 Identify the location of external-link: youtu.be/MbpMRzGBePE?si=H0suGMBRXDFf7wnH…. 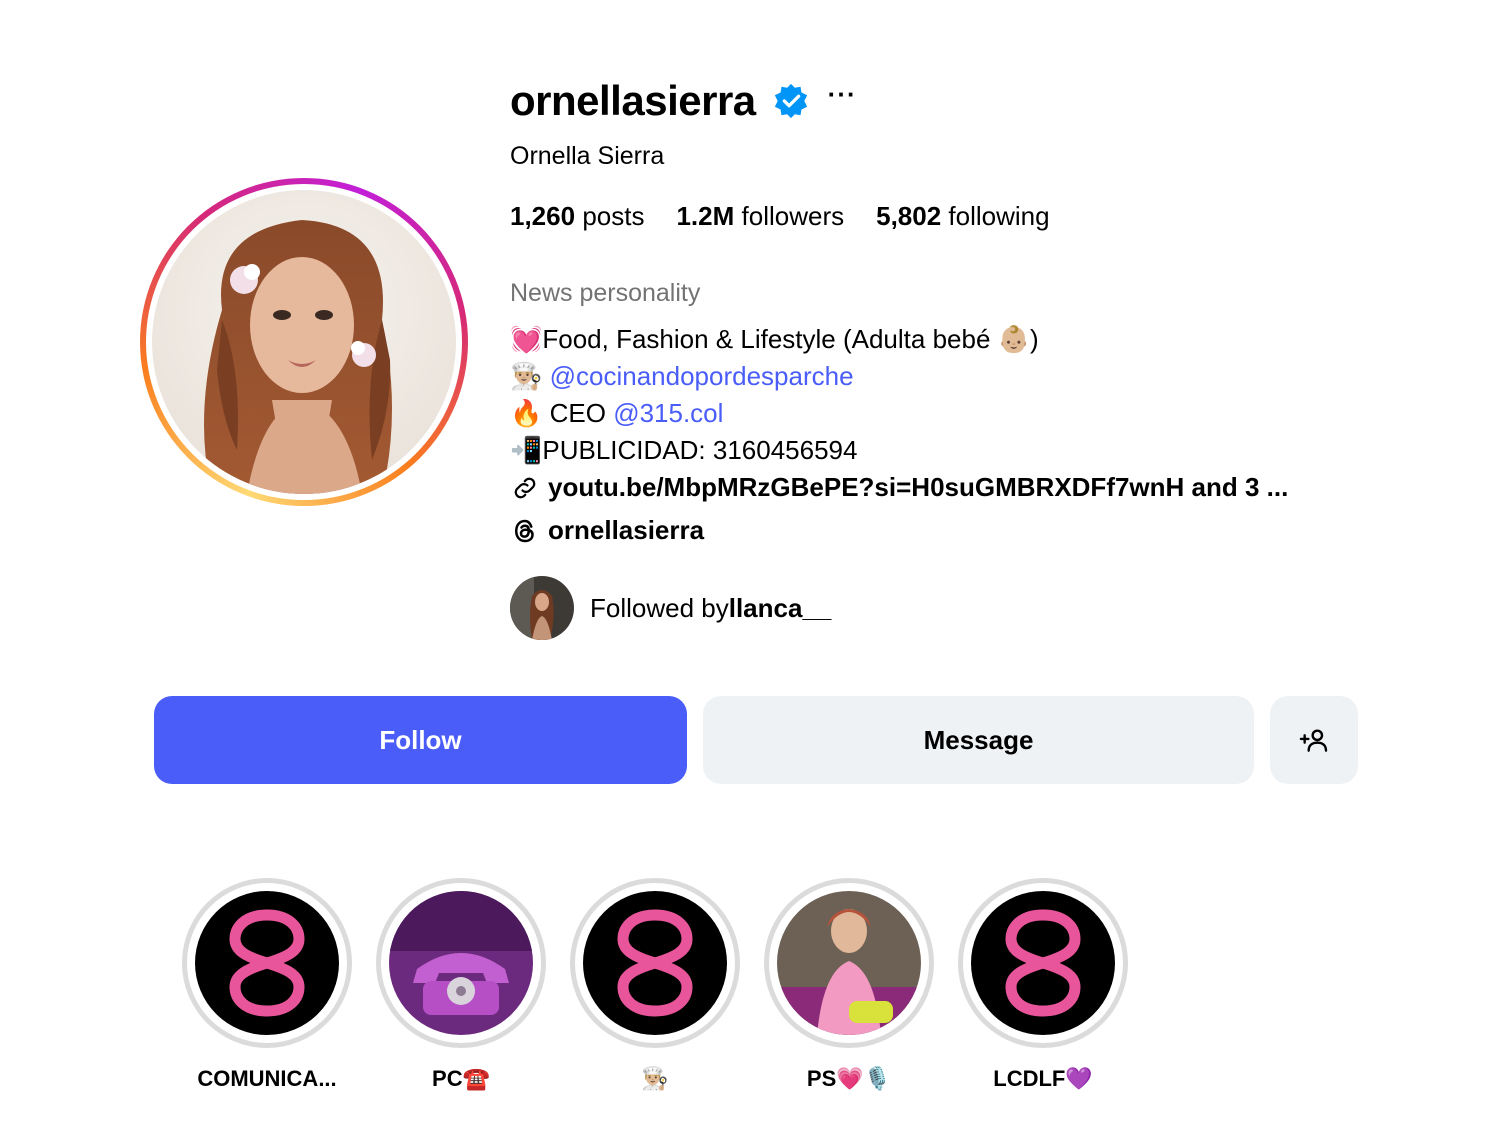
(899, 487).